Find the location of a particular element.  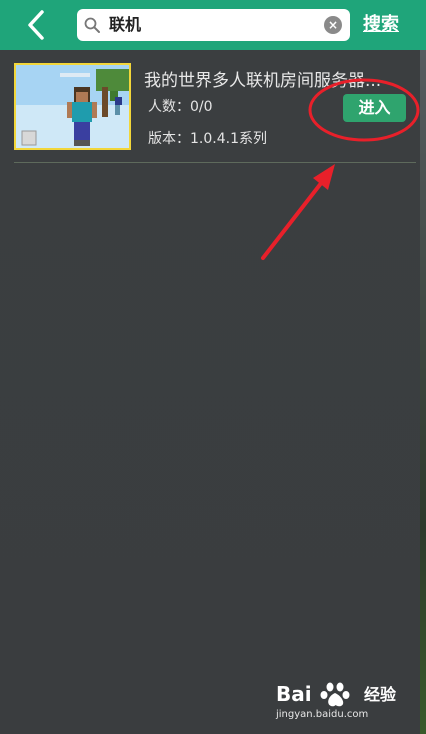

search-input: 联机 is located at coordinates (125, 25).